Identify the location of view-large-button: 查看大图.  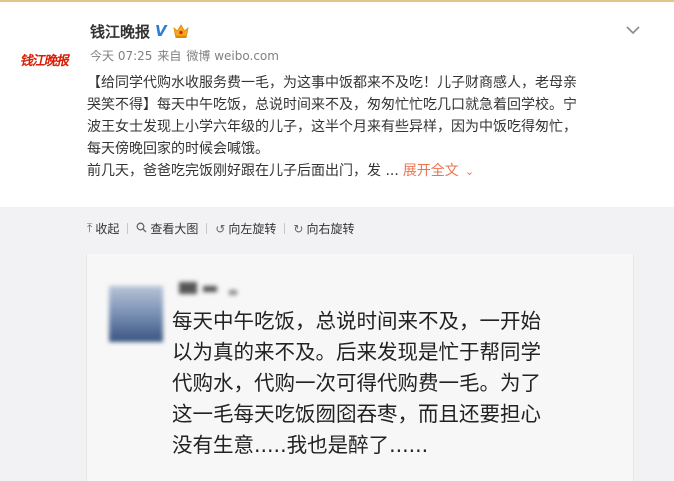
(167, 228).